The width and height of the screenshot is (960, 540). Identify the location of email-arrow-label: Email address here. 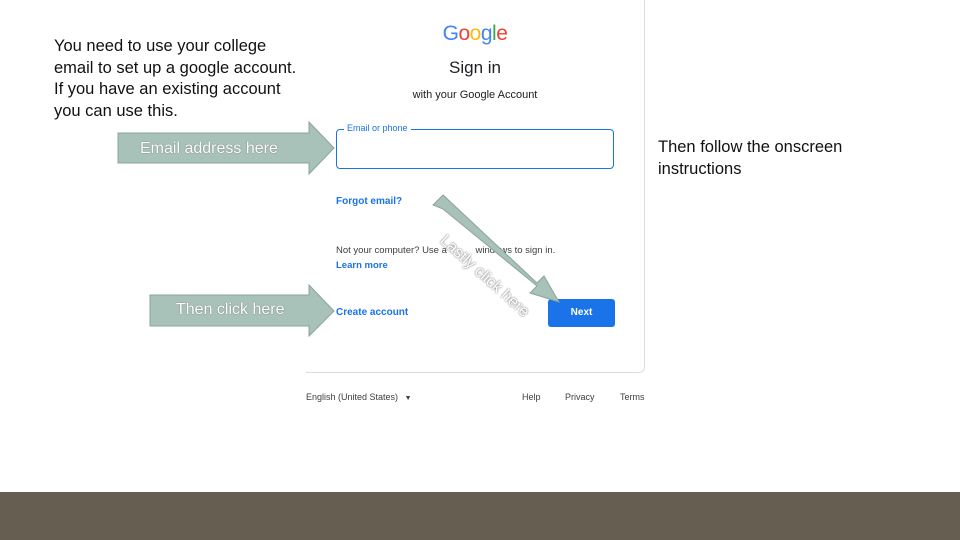
(209, 148).